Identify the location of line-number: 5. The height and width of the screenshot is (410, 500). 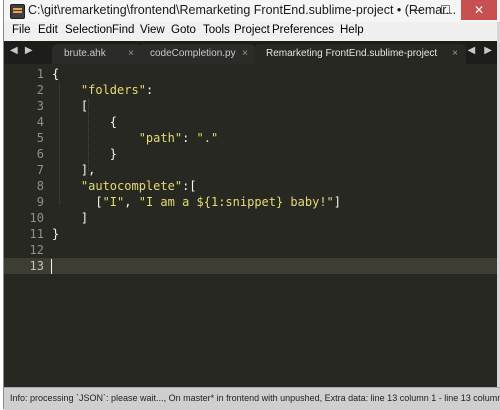
(40, 138).